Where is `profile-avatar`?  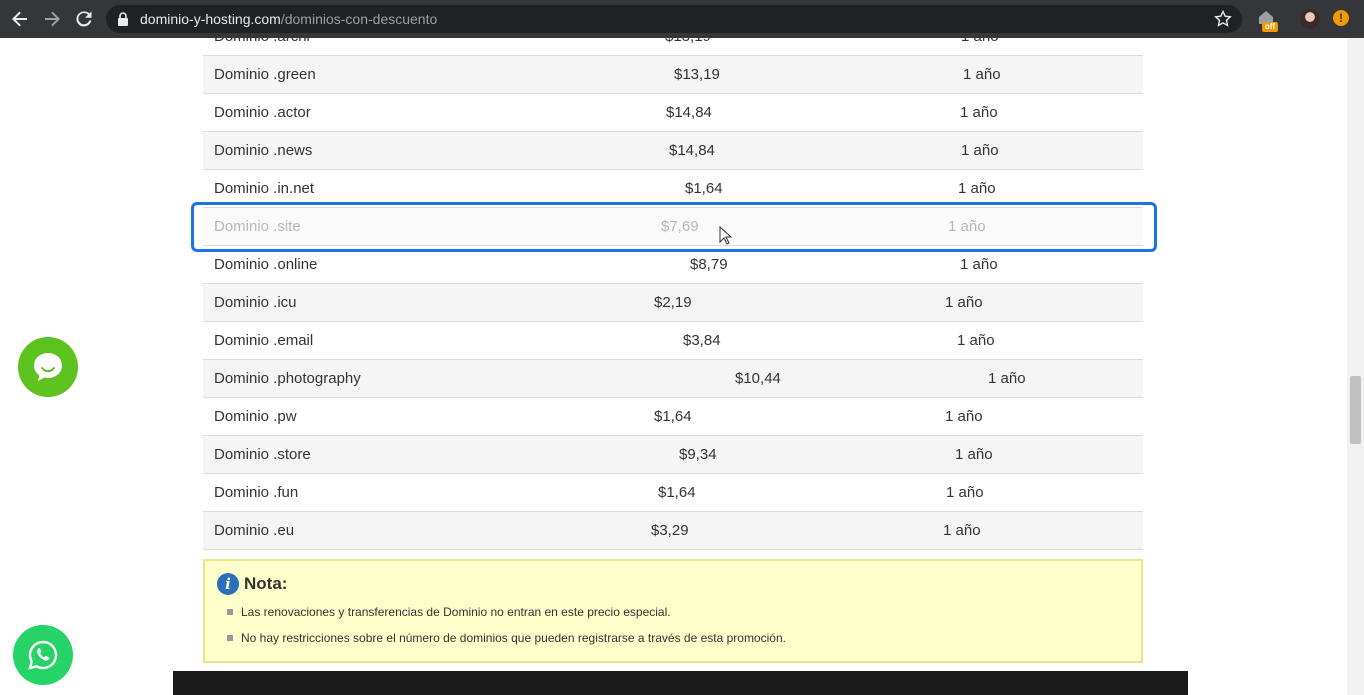 profile-avatar is located at coordinates (1310, 19).